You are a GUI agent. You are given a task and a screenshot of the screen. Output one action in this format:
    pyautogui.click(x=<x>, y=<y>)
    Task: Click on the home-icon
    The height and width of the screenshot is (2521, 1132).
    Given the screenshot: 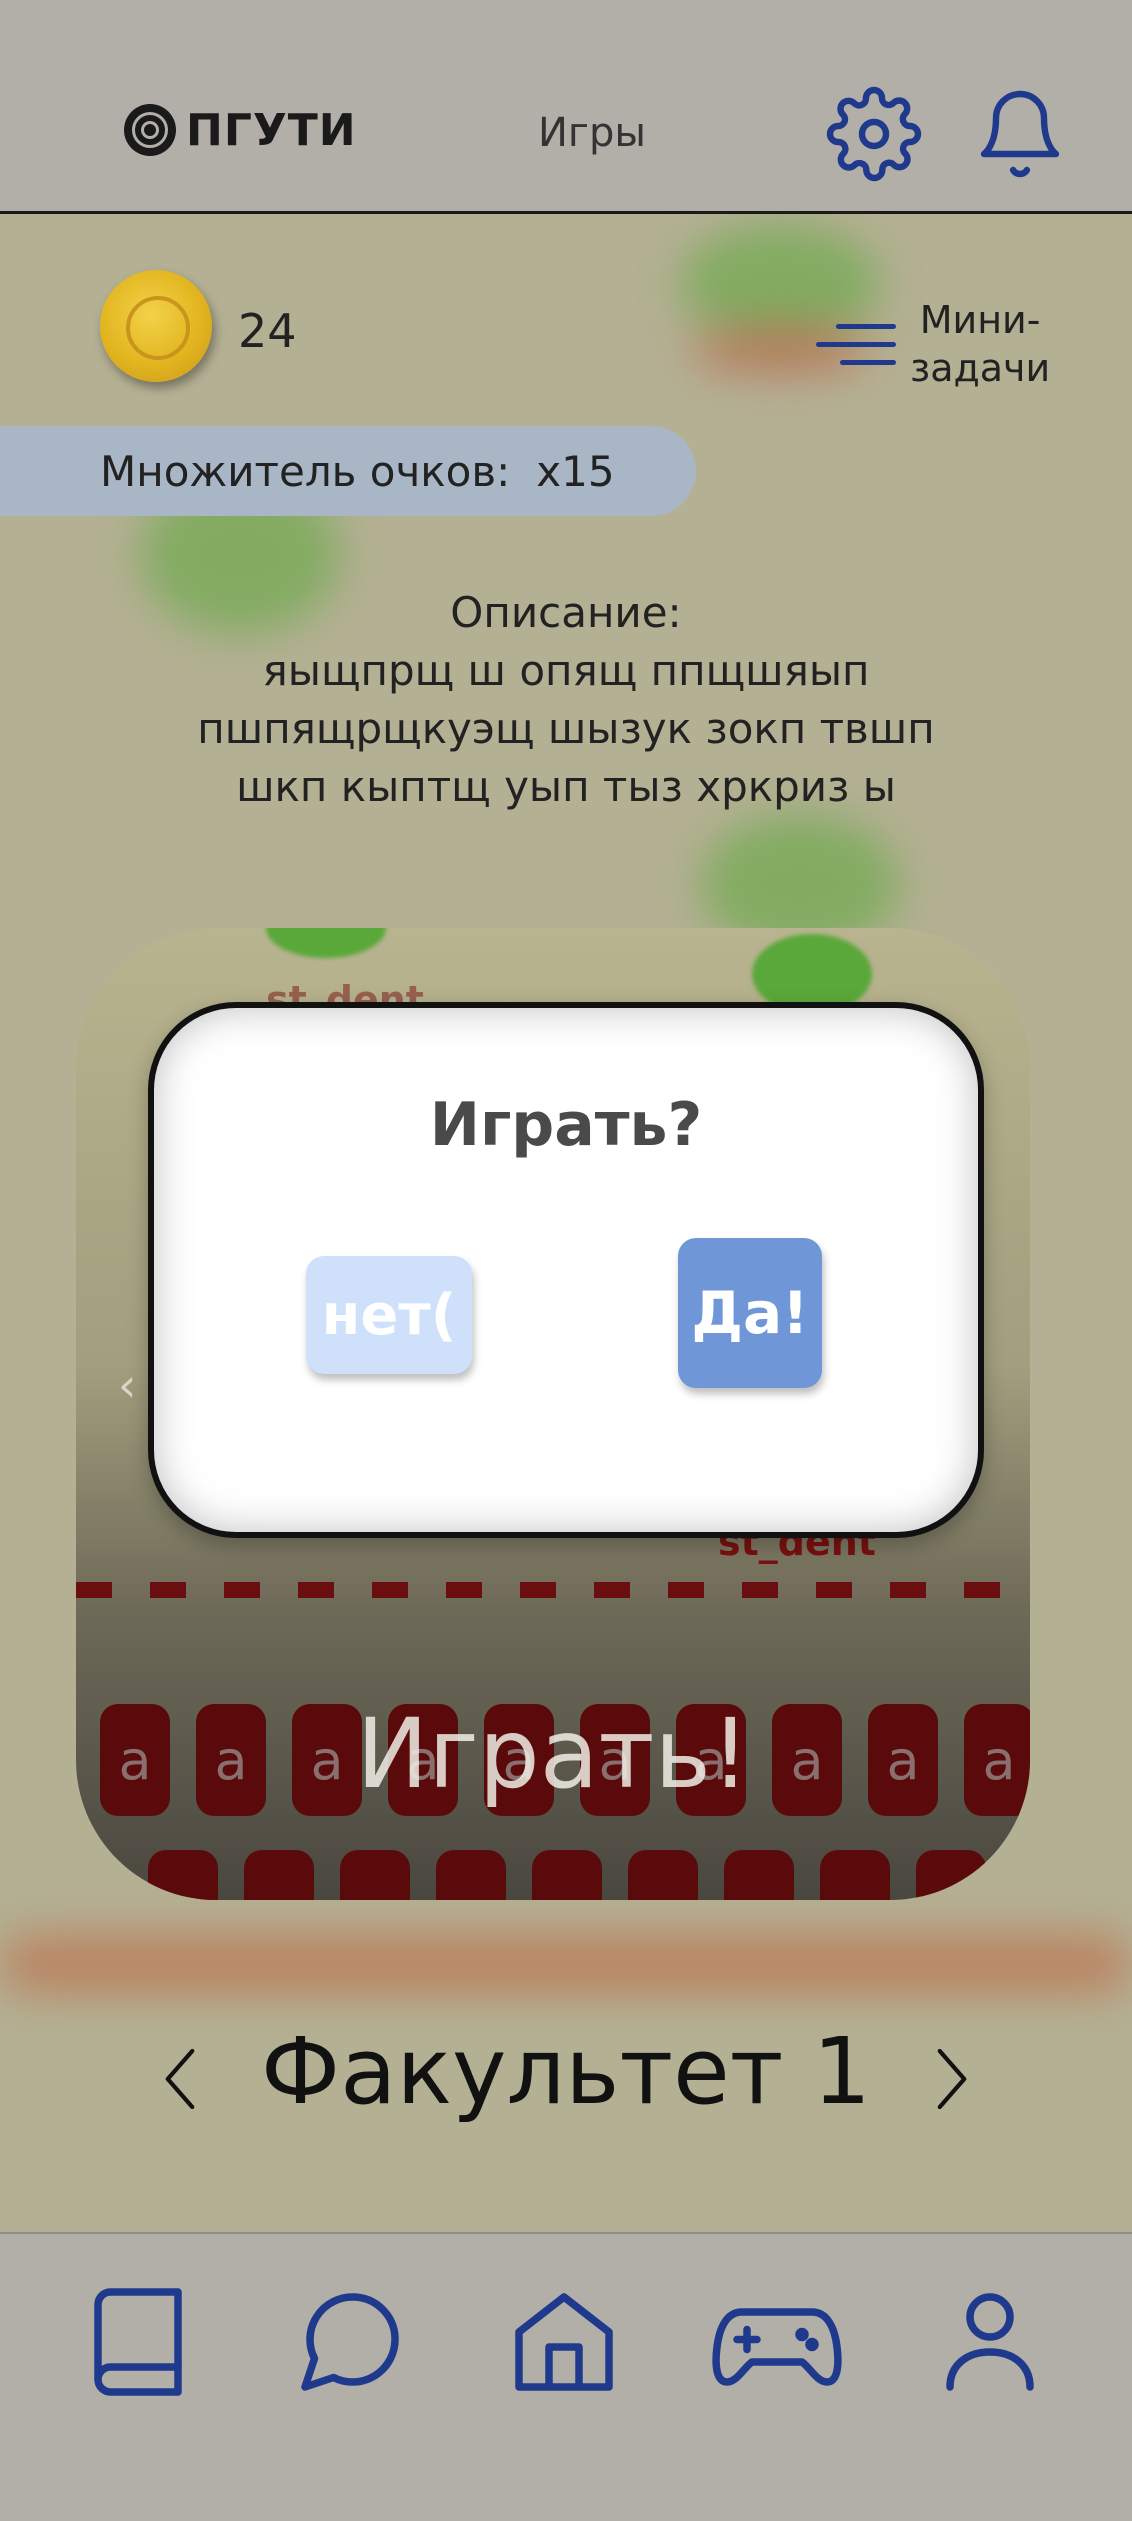 What is the action you would take?
    pyautogui.click(x=564, y=2342)
    